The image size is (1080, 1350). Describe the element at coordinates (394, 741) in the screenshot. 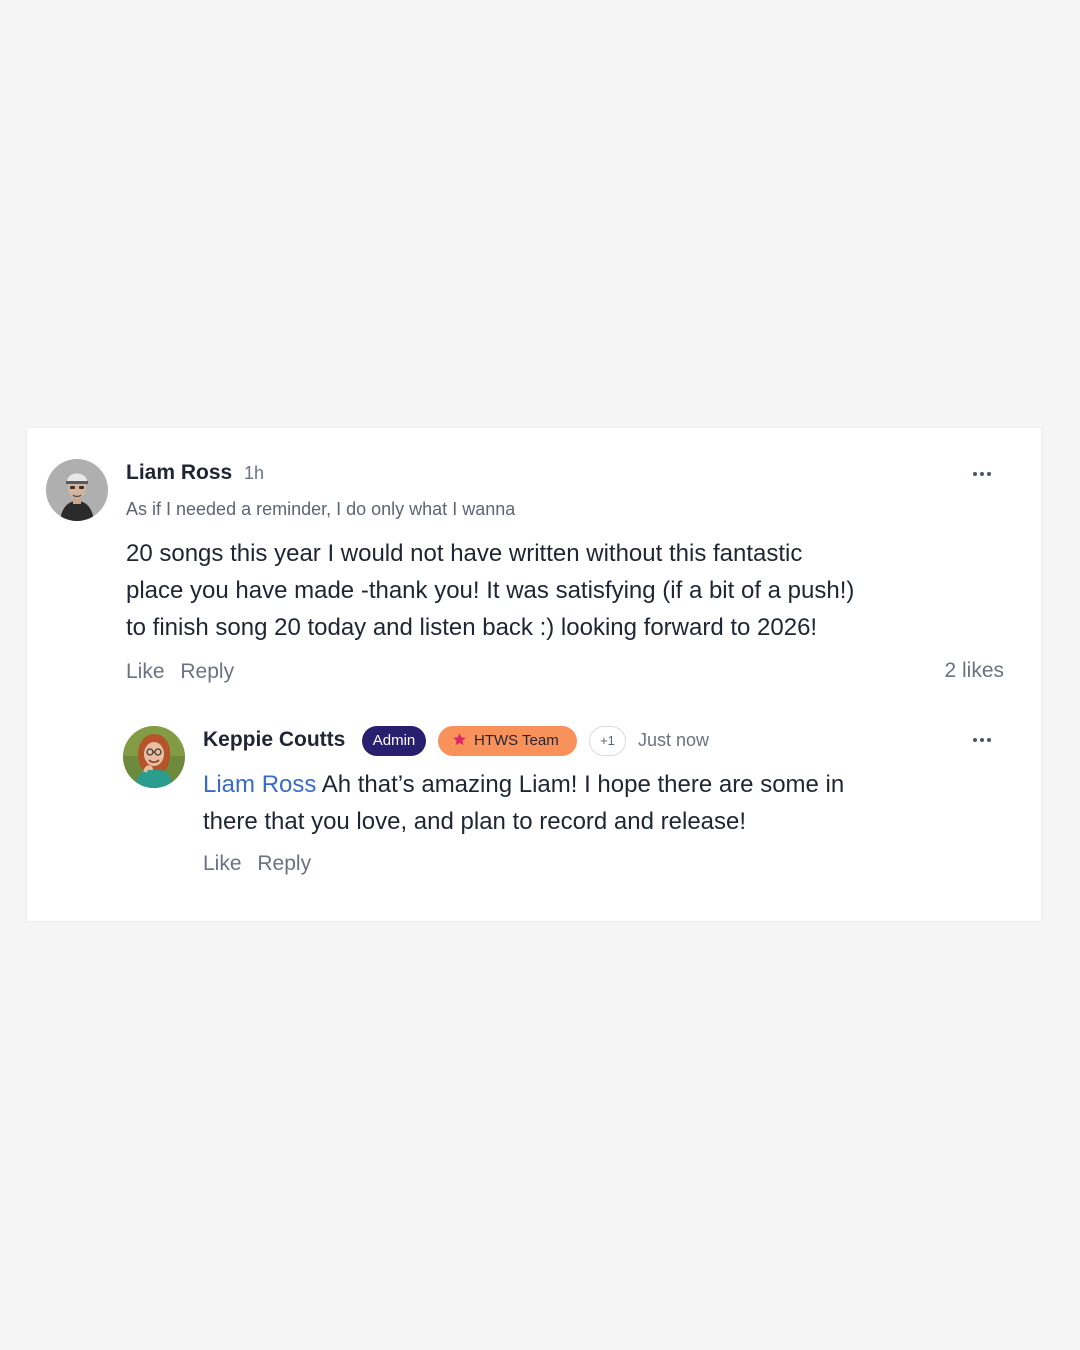

I see `admin-badge: Admin` at that location.